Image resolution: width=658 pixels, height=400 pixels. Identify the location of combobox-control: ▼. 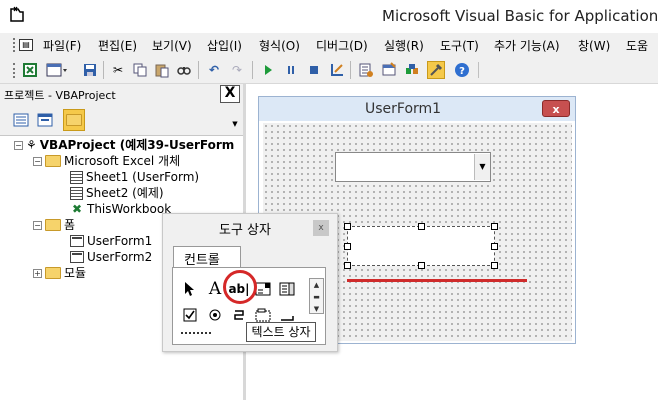
(413, 167).